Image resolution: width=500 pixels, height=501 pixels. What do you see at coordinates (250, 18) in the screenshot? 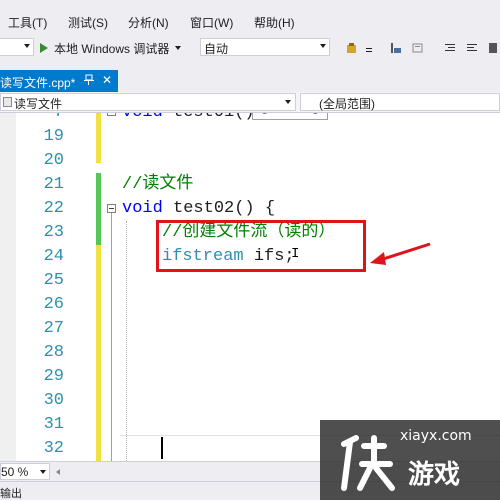
I see `menu-bar: 工具(T) 测试(S) 分析(N) 窗口(W) 帮助(H)` at bounding box center [250, 18].